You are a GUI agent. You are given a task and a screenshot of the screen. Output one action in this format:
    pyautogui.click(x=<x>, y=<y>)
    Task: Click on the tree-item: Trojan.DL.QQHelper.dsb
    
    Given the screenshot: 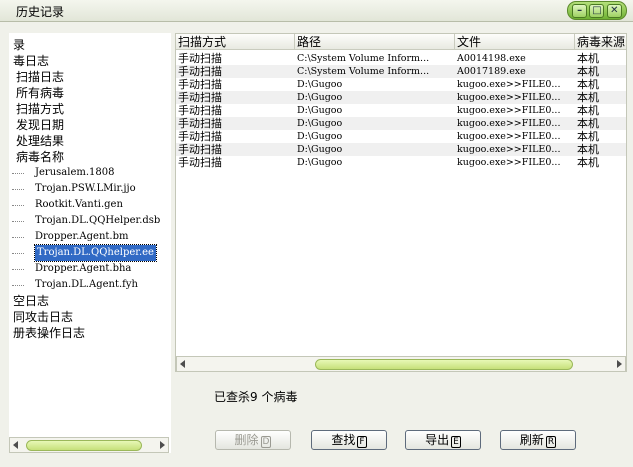 What is the action you would take?
    pyautogui.click(x=97, y=221)
    